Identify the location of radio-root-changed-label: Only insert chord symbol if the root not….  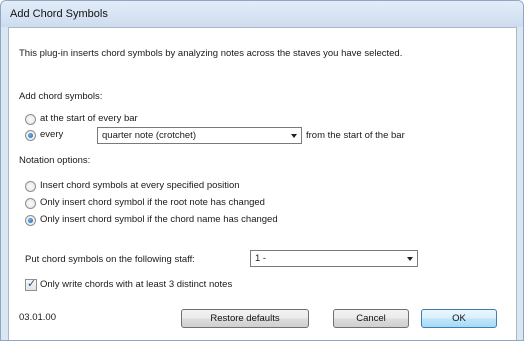
(152, 202).